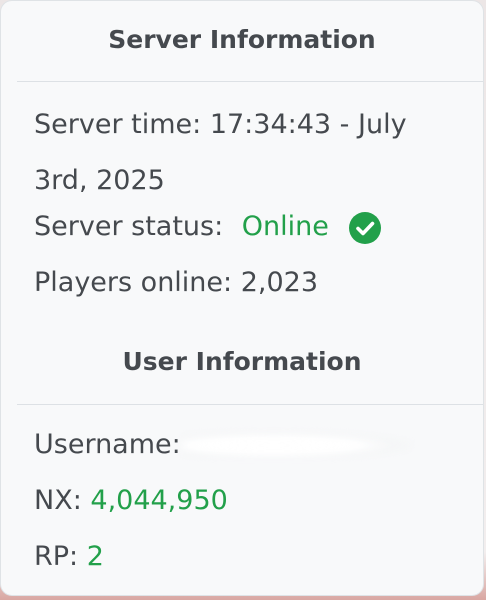  What do you see at coordinates (242, 39) in the screenshot?
I see `server-info-title: Server Information` at bounding box center [242, 39].